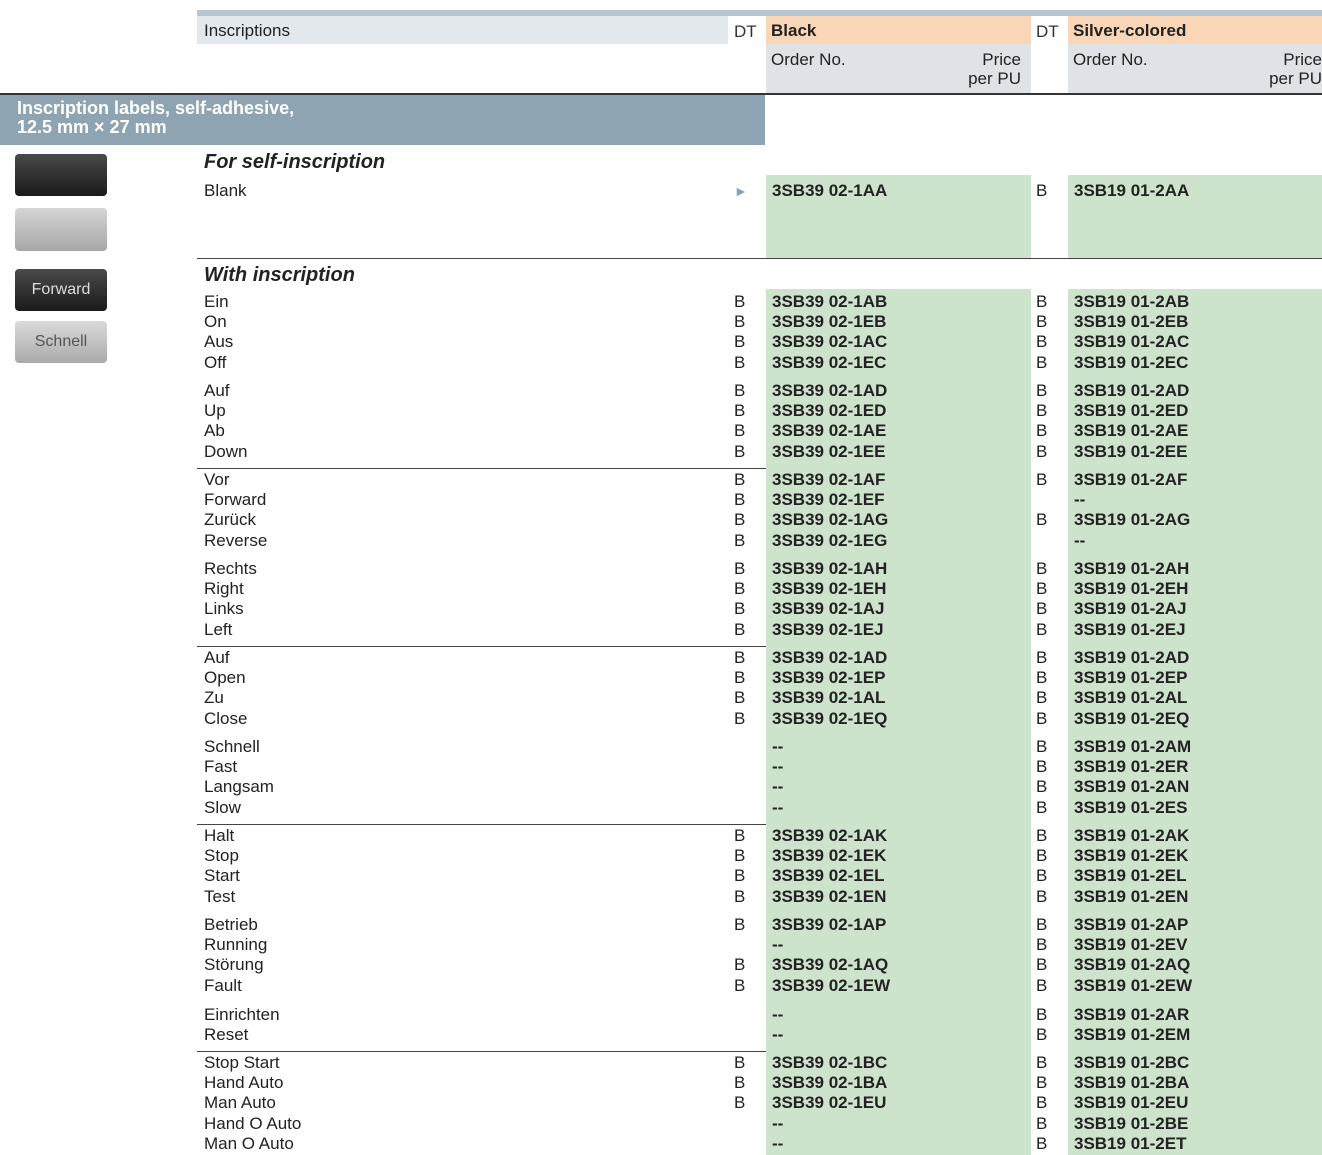  Describe the element at coordinates (219, 835) in the screenshot. I see `row-label: Halt` at that location.